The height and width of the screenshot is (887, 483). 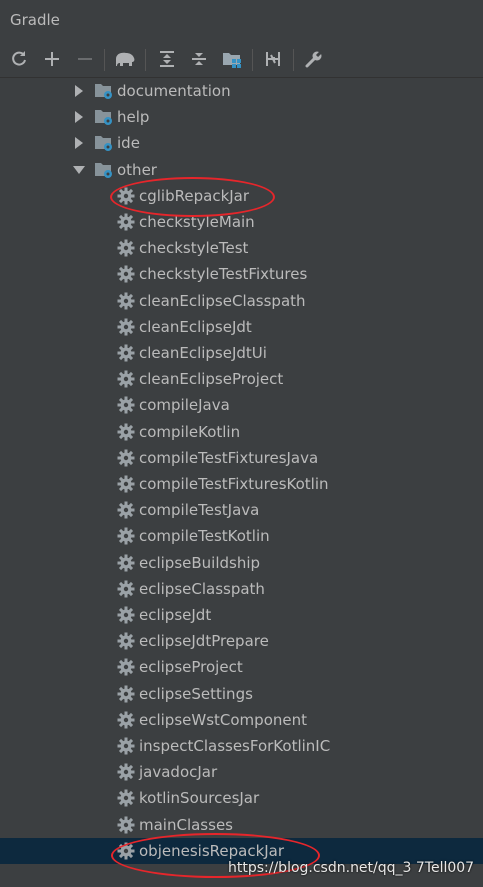 What do you see at coordinates (174, 91) in the screenshot?
I see `tree-group-label: documentation` at bounding box center [174, 91].